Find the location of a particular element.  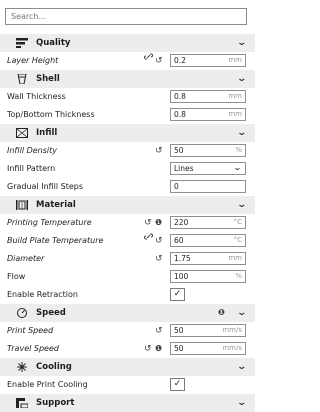

setting-infill-pattern: Infill Pattern Lines ⌄ is located at coordinates (127, 169).